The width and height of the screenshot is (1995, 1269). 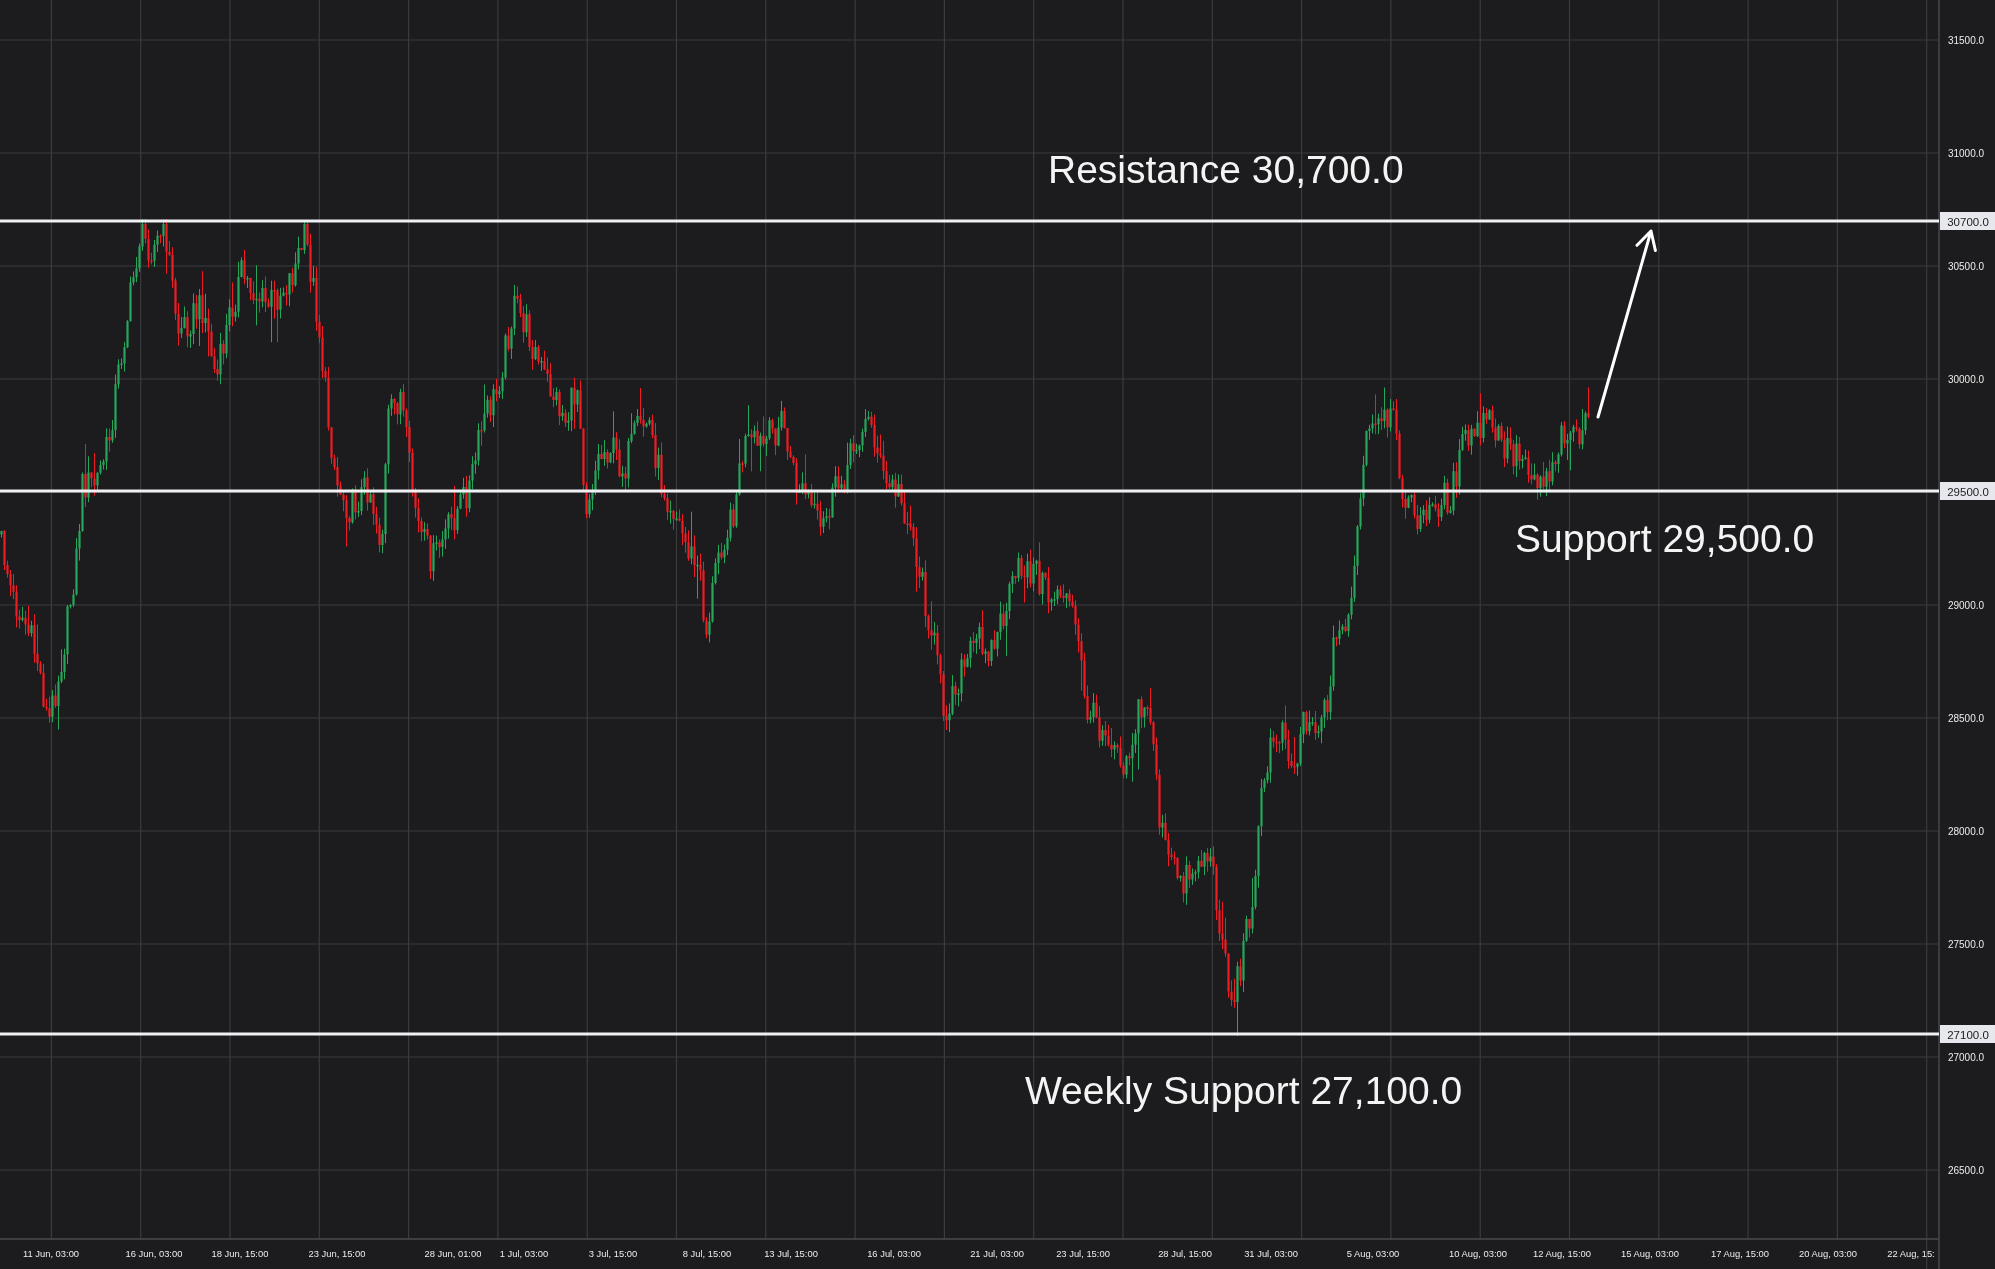 What do you see at coordinates (1226, 169) in the screenshot?
I see `level-label: Resistance 30,700.0` at bounding box center [1226, 169].